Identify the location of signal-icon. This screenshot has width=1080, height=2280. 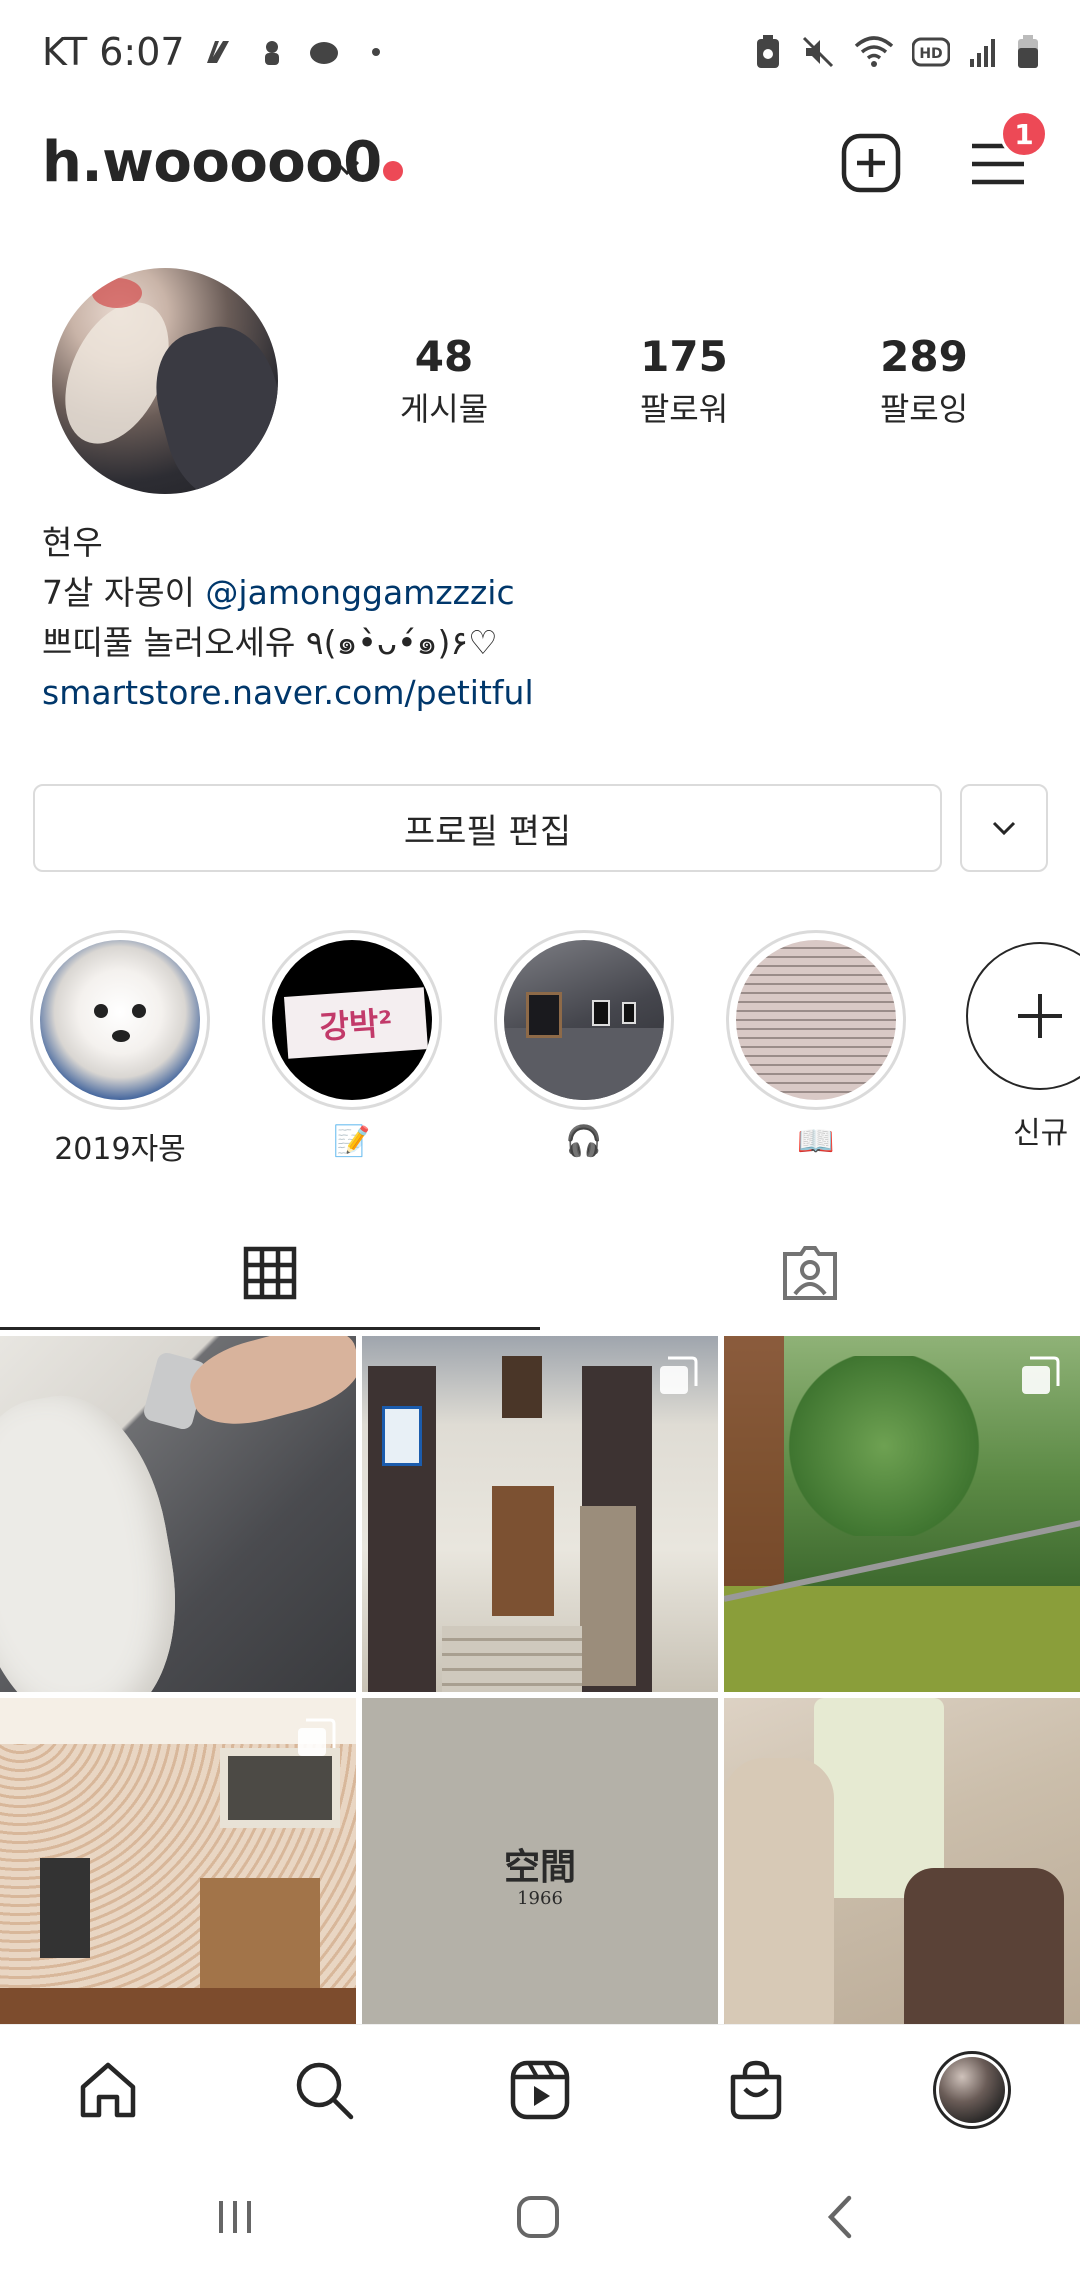
(982, 53).